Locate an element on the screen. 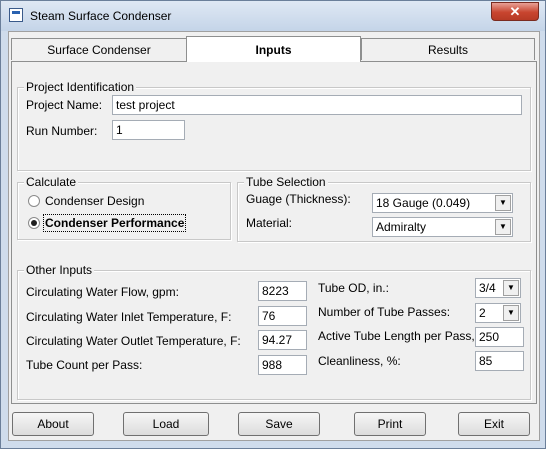 This screenshot has height=449, width=546. tube-count-label: Tube Count per Pass: is located at coordinates (84, 365).